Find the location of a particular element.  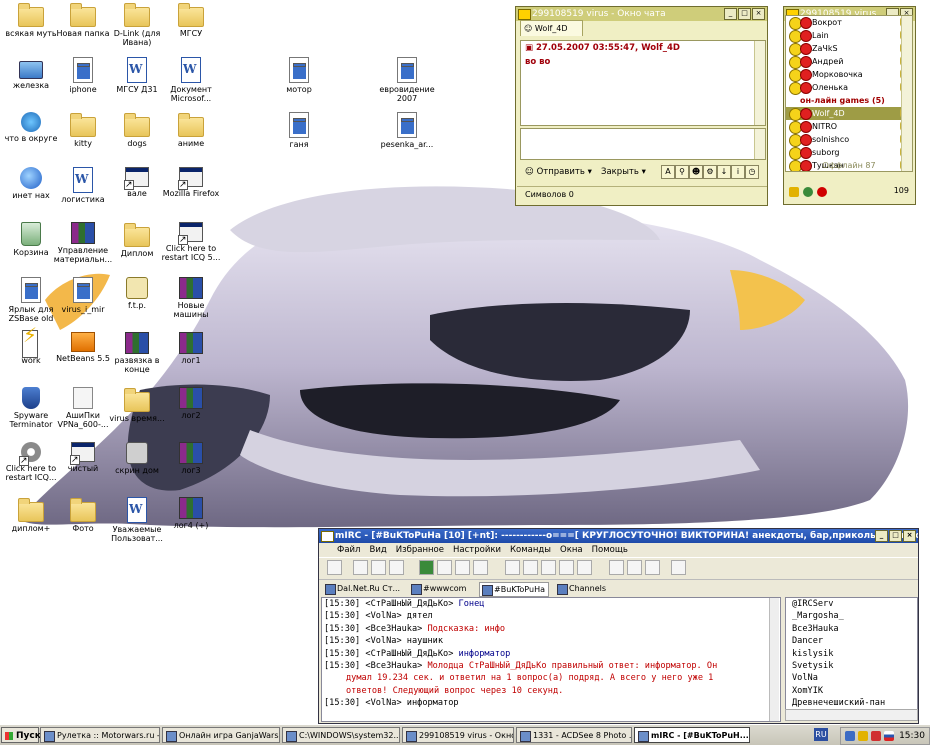

contact-item: suborg is located at coordinates (849, 153).